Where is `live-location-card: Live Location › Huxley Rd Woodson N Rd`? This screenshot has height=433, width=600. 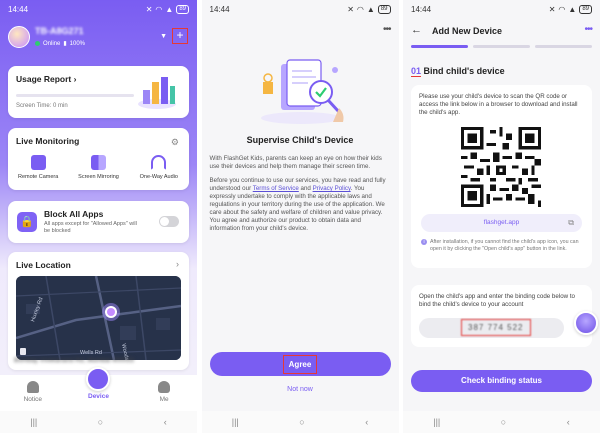
live-location-card: Live Location › Huxley Rd Woodson N Rd is located at coordinates (98, 311).